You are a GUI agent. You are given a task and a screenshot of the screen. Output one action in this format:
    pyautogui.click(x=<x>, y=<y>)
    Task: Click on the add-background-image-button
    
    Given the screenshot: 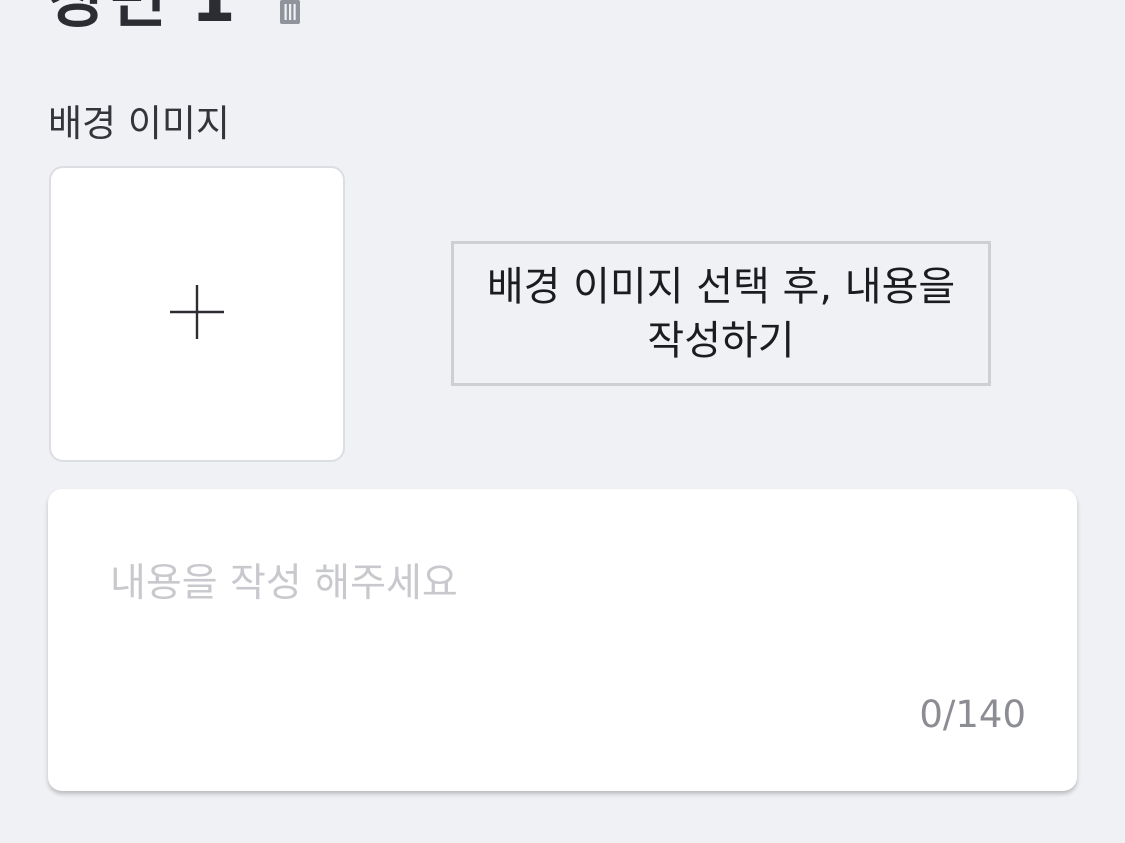 What is the action you would take?
    pyautogui.click(x=197, y=314)
    